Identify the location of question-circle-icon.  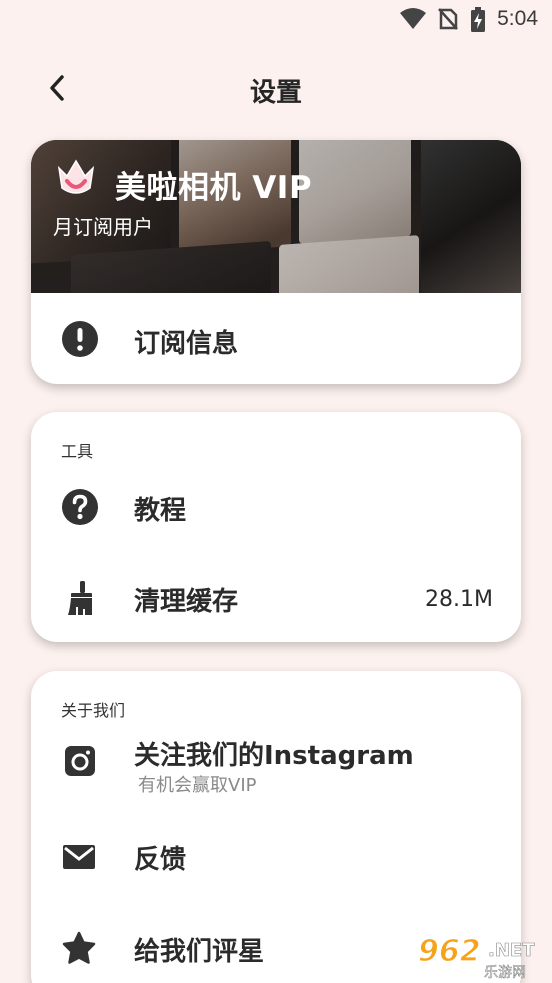
(80, 507).